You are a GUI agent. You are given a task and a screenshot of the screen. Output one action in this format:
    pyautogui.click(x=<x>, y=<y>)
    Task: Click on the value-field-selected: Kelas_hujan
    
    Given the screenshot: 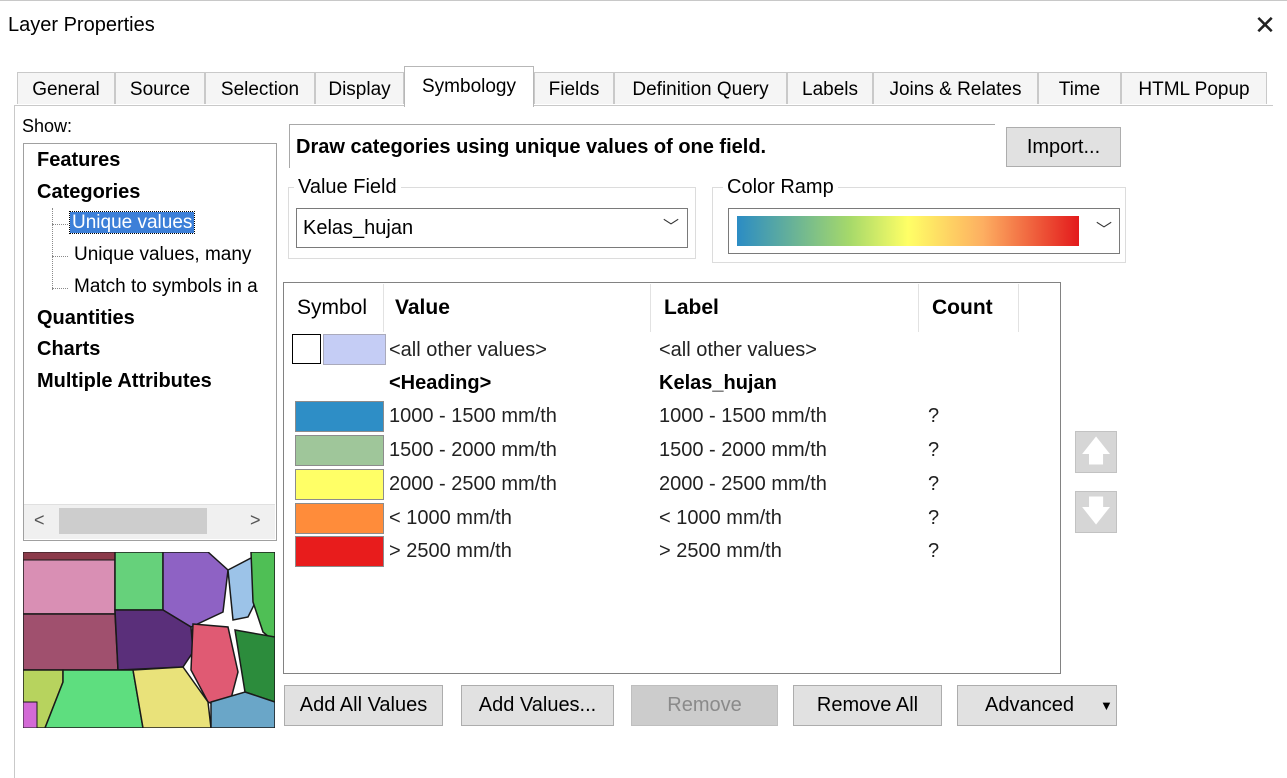 What is the action you would take?
    pyautogui.click(x=358, y=228)
    